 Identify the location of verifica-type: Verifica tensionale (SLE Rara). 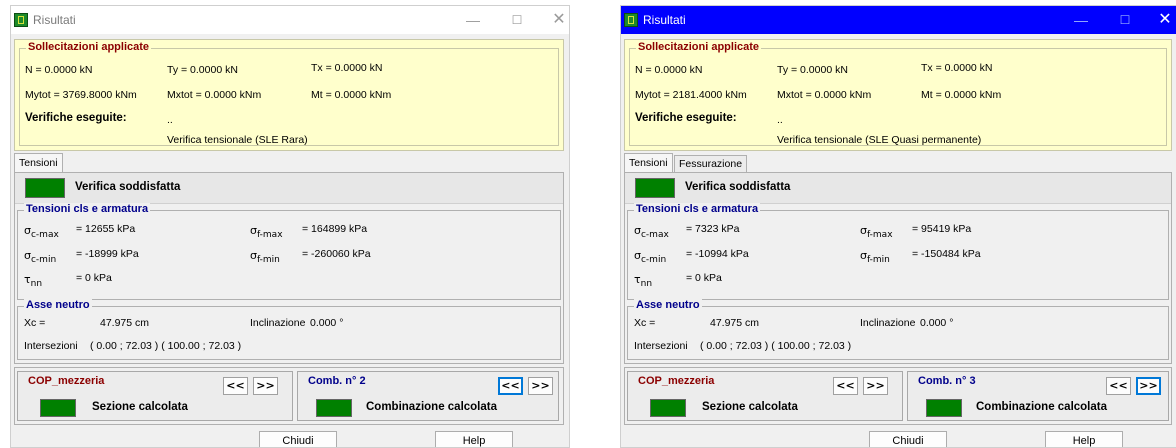
(237, 140).